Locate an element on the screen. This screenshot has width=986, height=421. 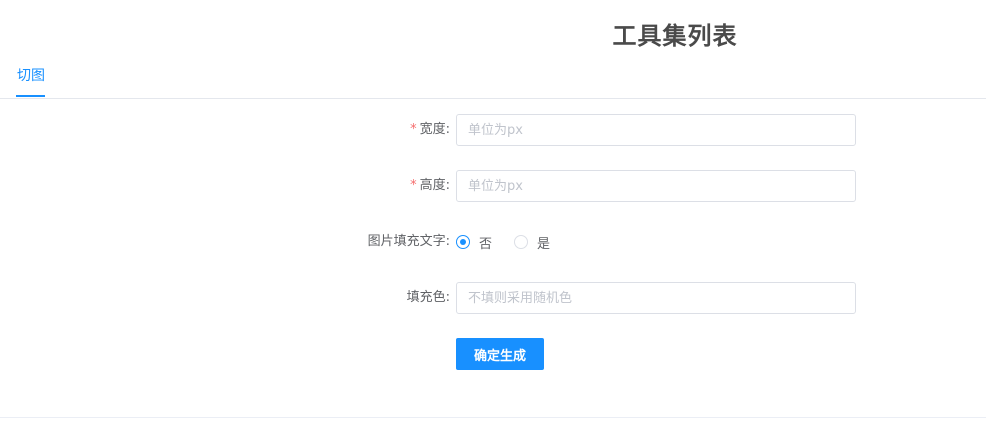
radio-unchecked-icon is located at coordinates (521, 242).